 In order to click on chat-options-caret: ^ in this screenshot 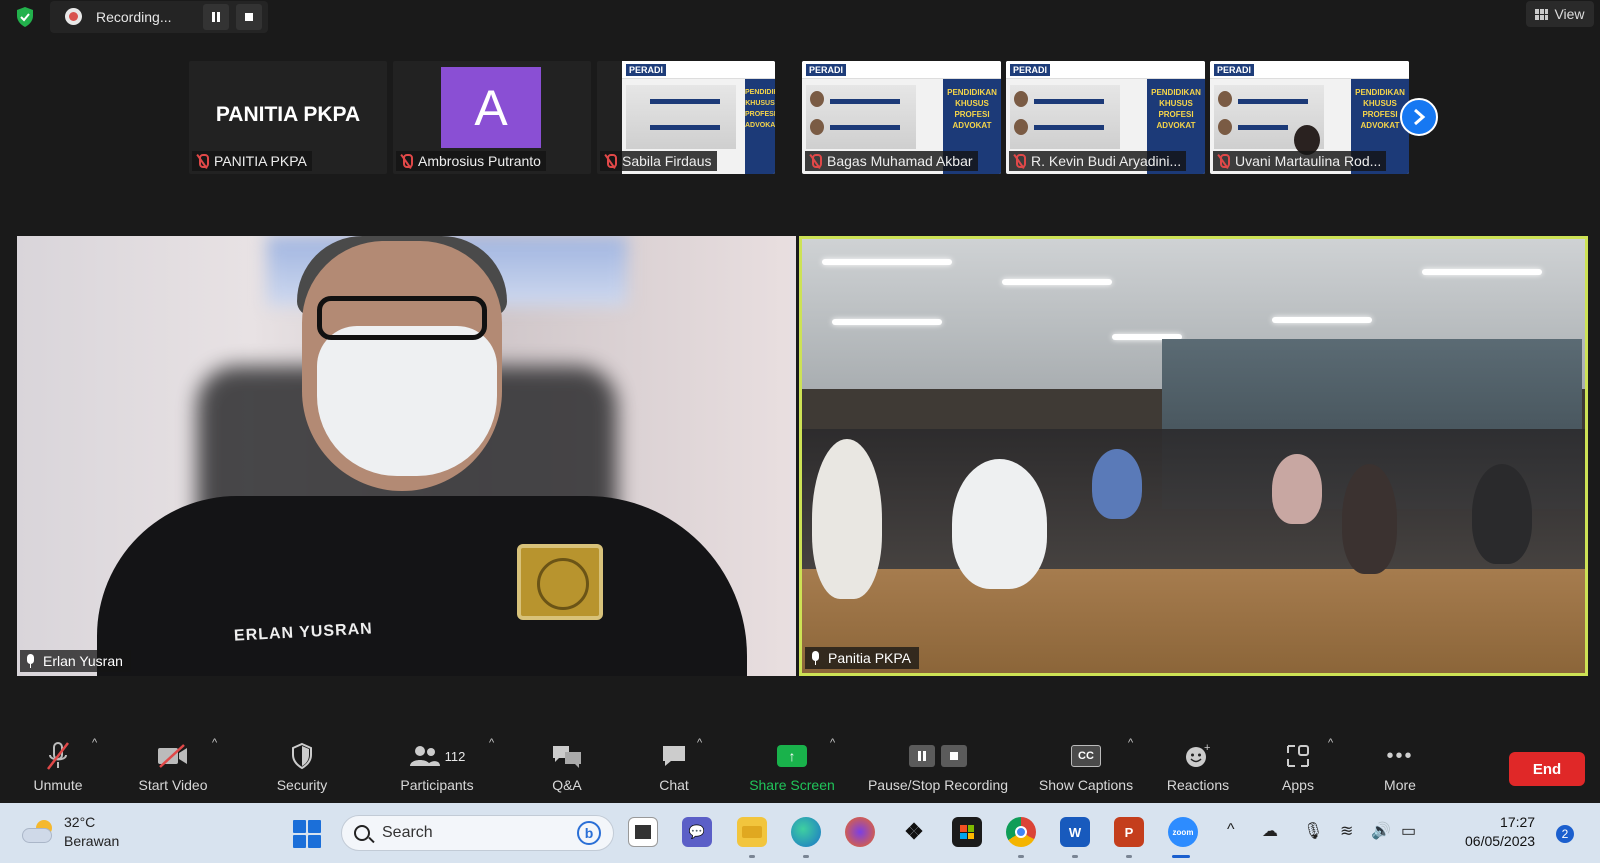, I will do `click(699, 743)`.